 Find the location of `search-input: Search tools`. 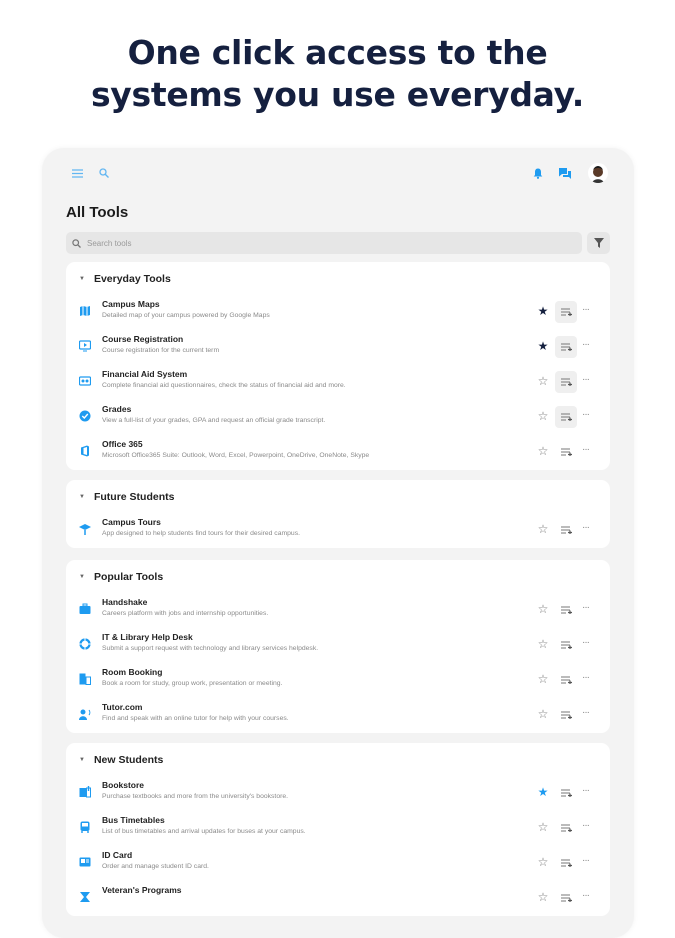

search-input: Search tools is located at coordinates (324, 243).